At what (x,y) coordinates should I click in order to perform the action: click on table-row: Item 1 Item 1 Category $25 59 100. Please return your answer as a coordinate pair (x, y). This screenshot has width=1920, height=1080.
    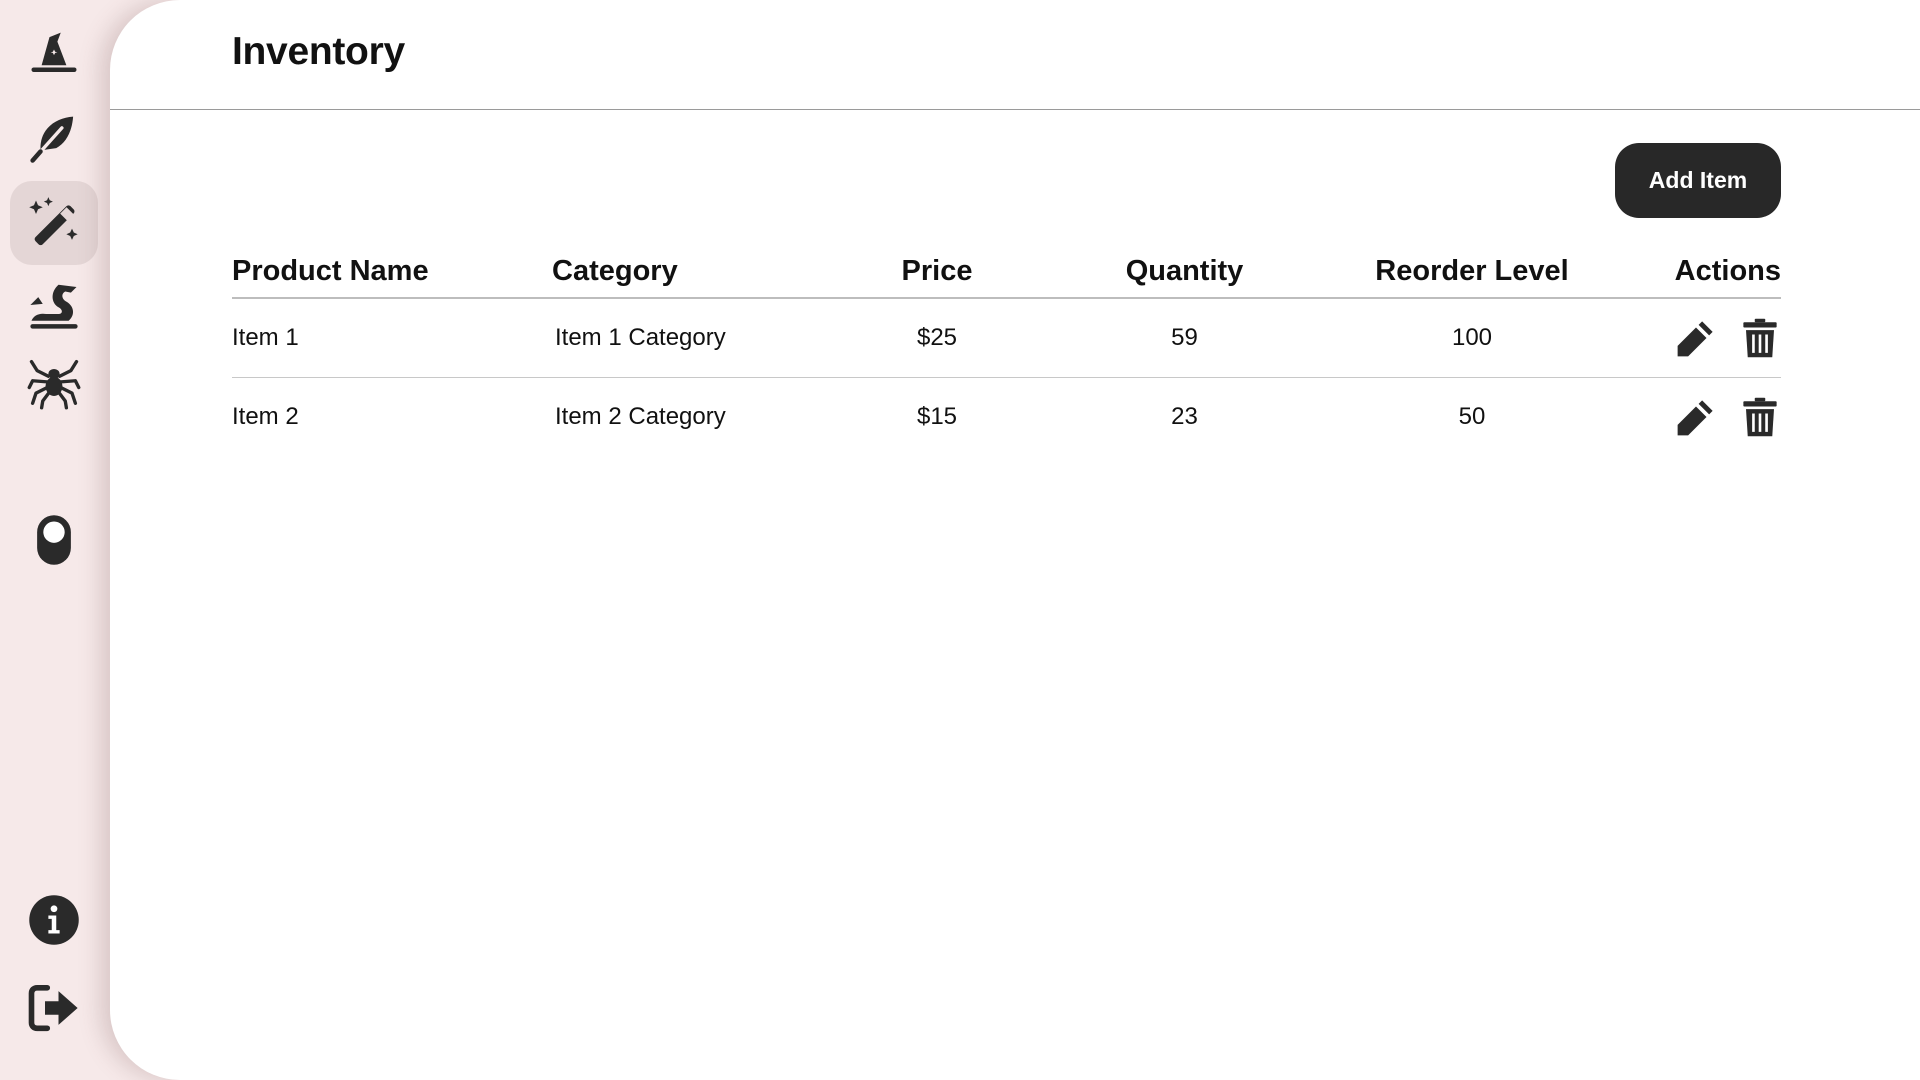
    Looking at the image, I should click on (1006, 338).